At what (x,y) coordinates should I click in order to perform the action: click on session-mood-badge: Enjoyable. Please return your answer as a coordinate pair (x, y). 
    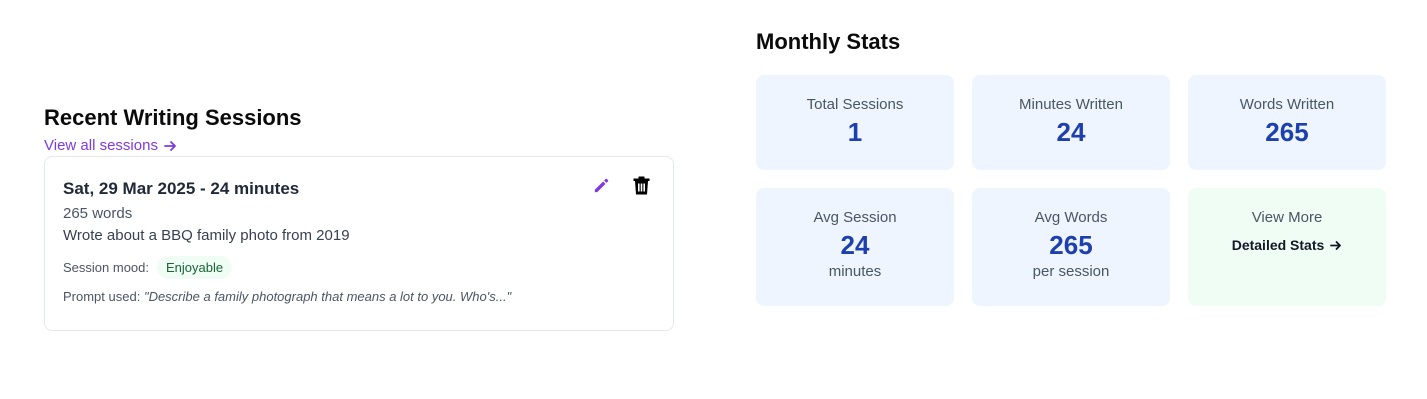
    Looking at the image, I should click on (195, 267).